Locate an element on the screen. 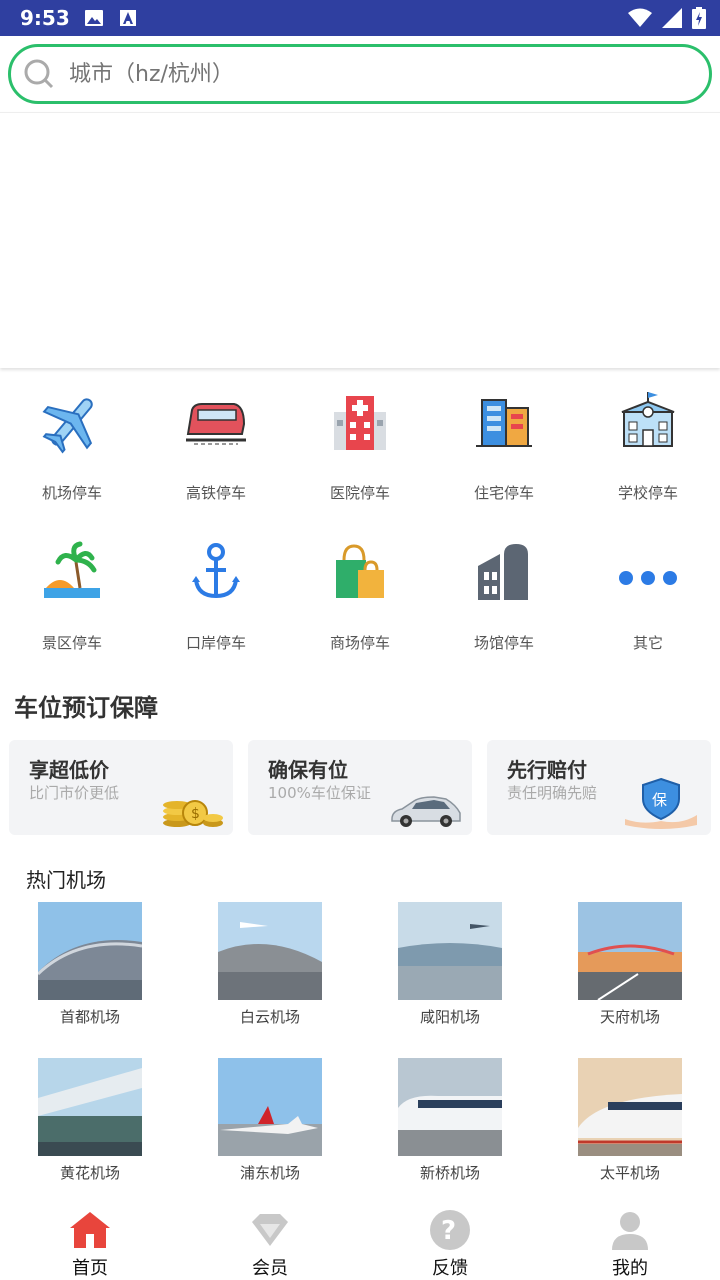 The width and height of the screenshot is (720, 1280). category-label: 场馆停车 is located at coordinates (503, 643).